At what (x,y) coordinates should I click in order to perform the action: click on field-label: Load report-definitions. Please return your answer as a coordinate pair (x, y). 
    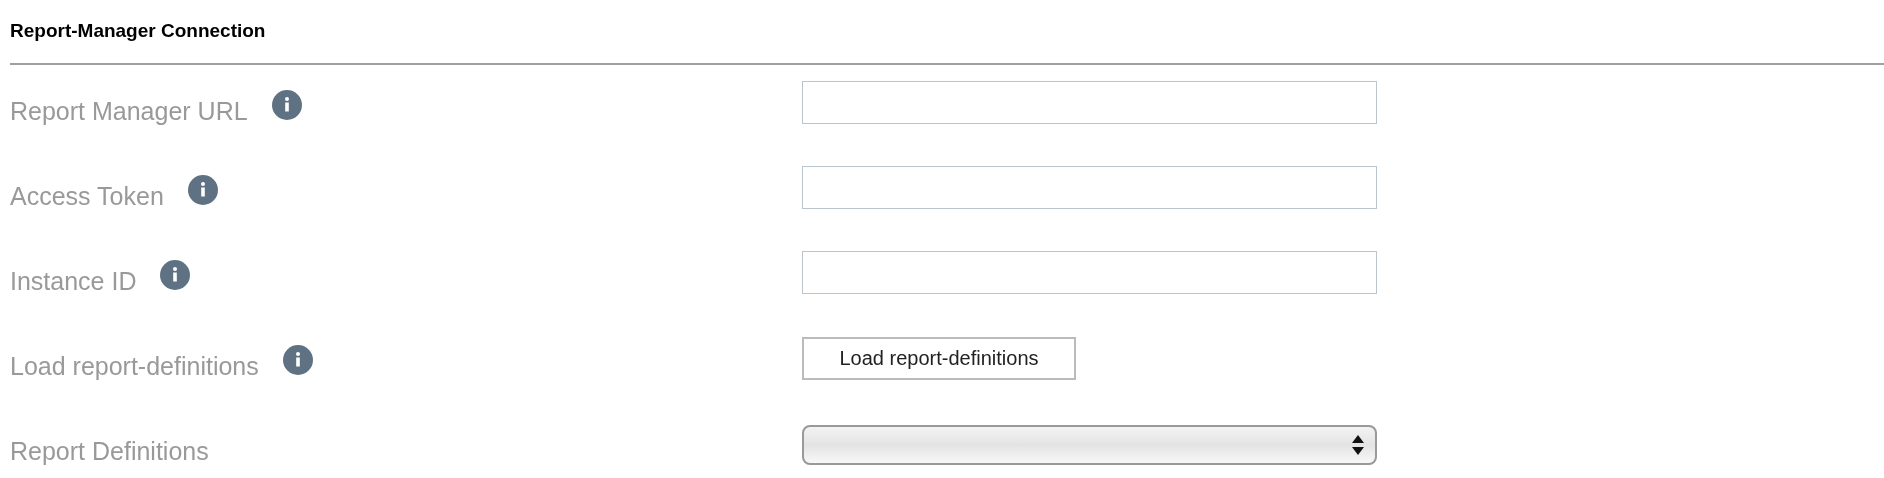
    Looking at the image, I should click on (134, 366).